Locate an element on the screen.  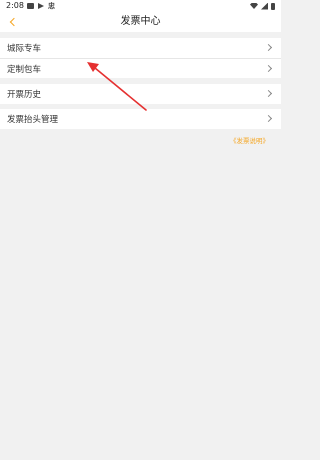
status-icons-right is located at coordinates (262, 6).